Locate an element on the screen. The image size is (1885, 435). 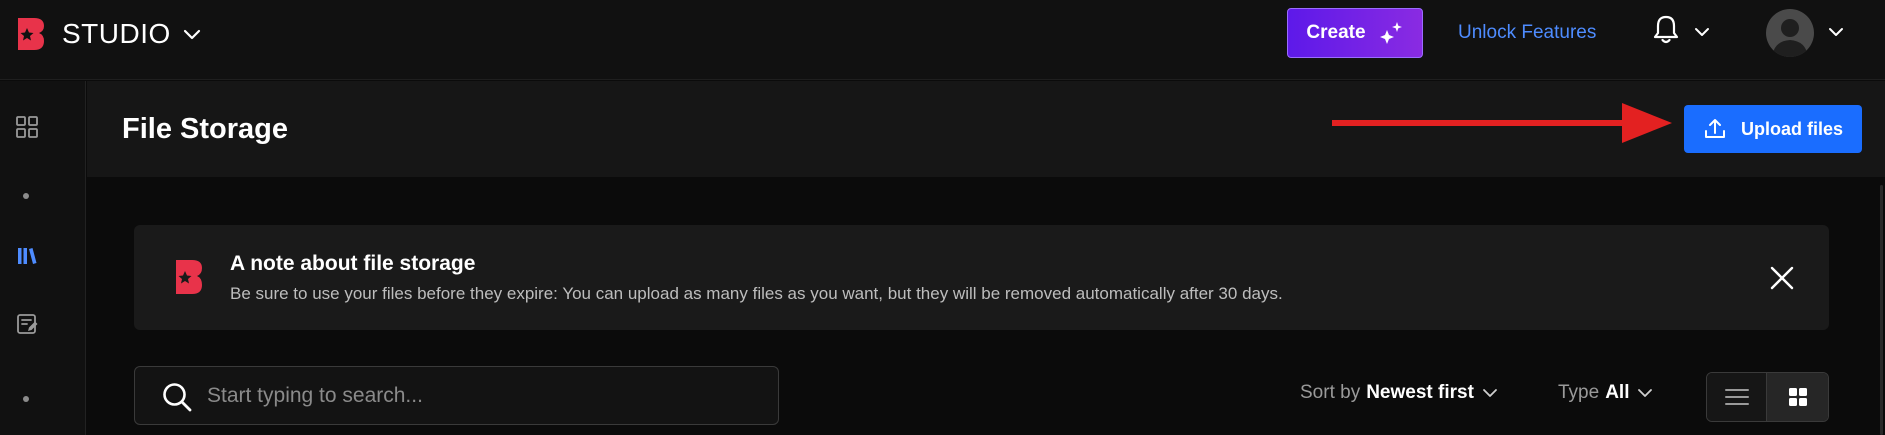
upload-files-button: Upload files is located at coordinates (1773, 129).